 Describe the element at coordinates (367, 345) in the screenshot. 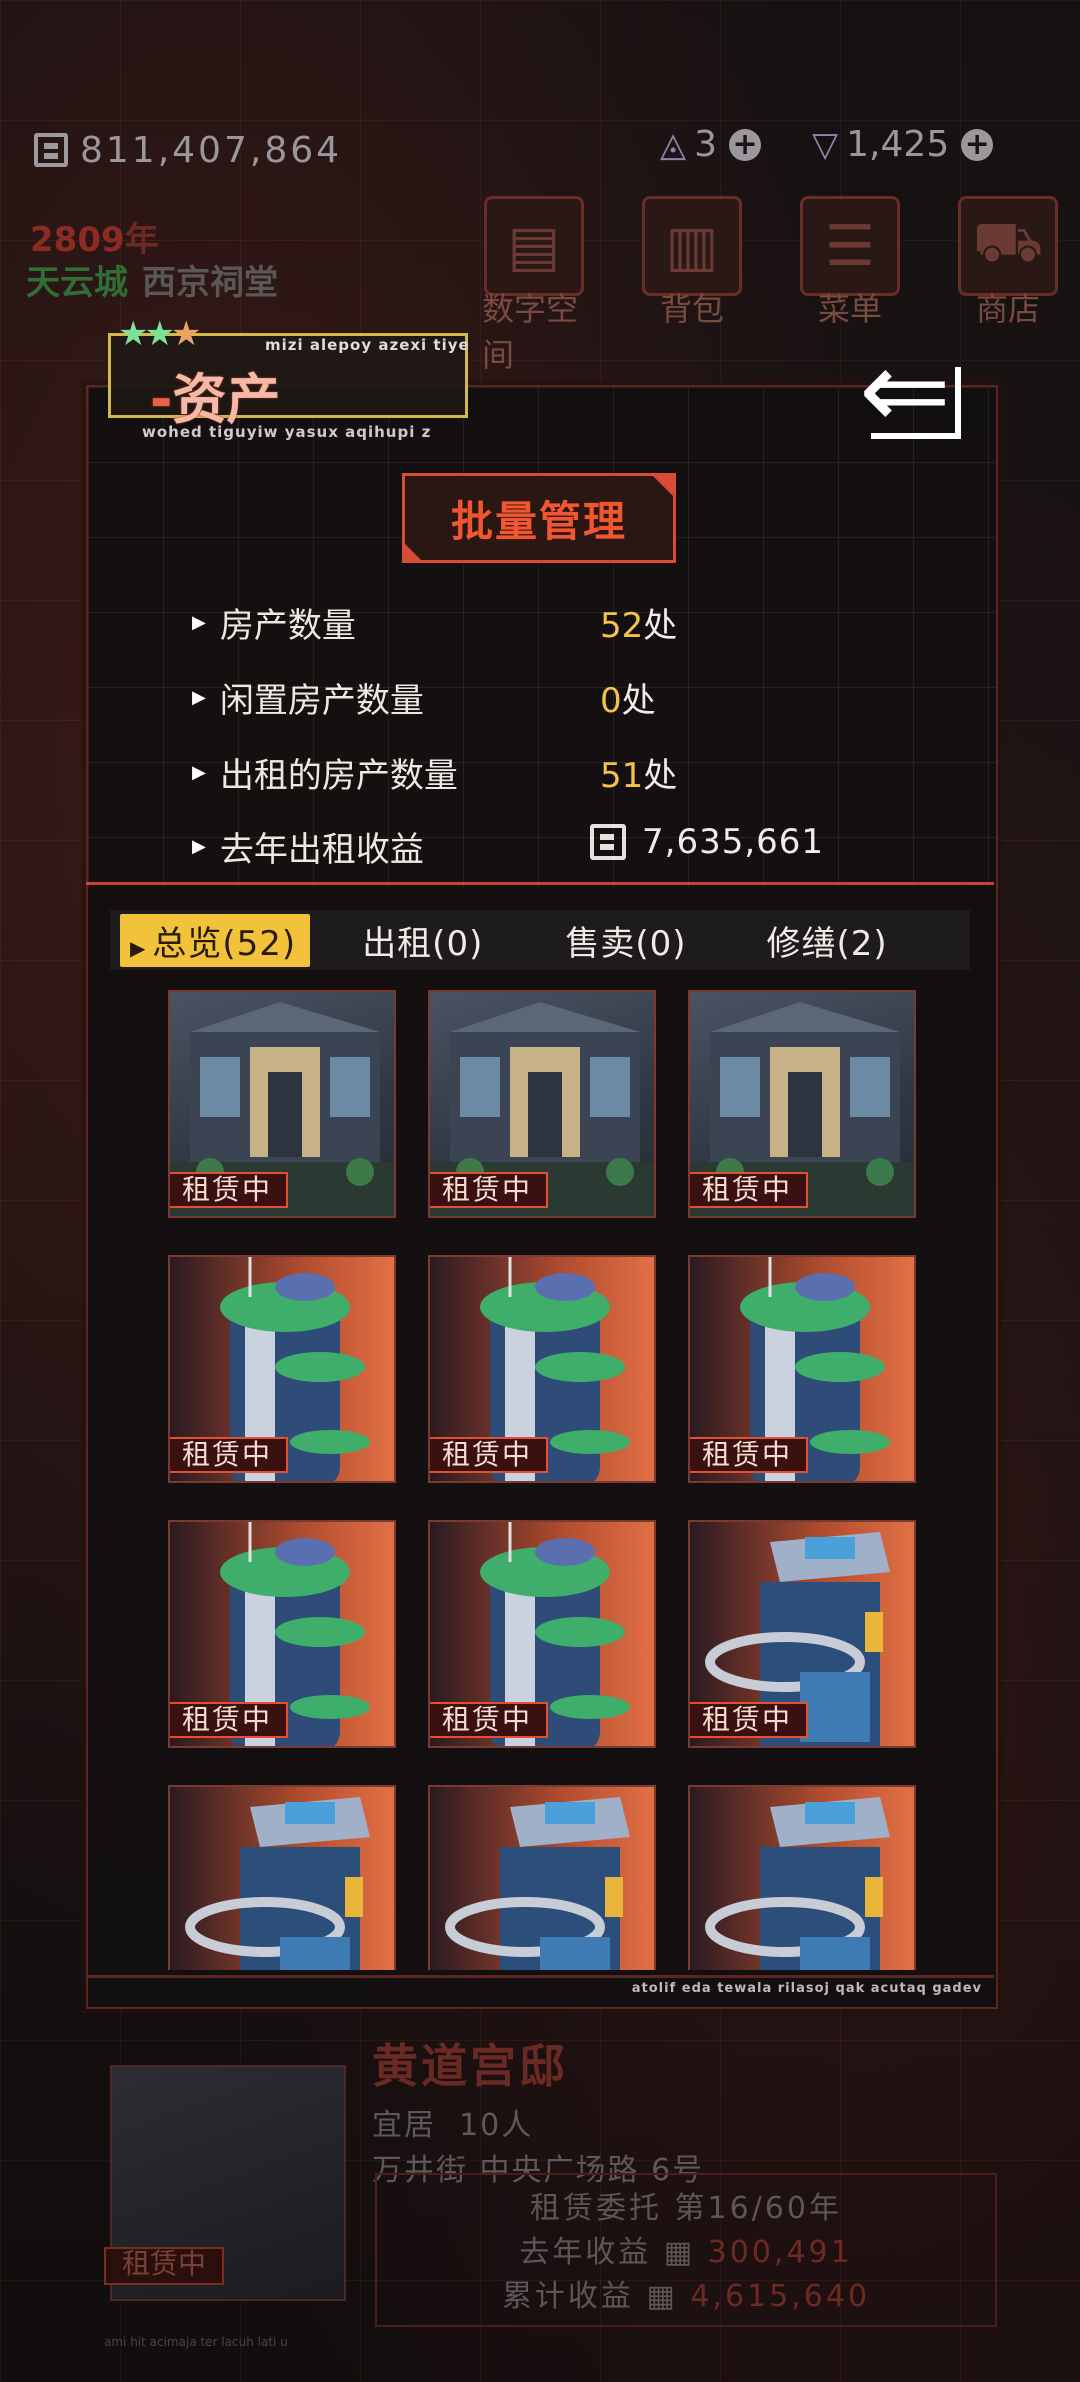

I see `badge-subtitle: mizi alepoy azexi tiye` at that location.